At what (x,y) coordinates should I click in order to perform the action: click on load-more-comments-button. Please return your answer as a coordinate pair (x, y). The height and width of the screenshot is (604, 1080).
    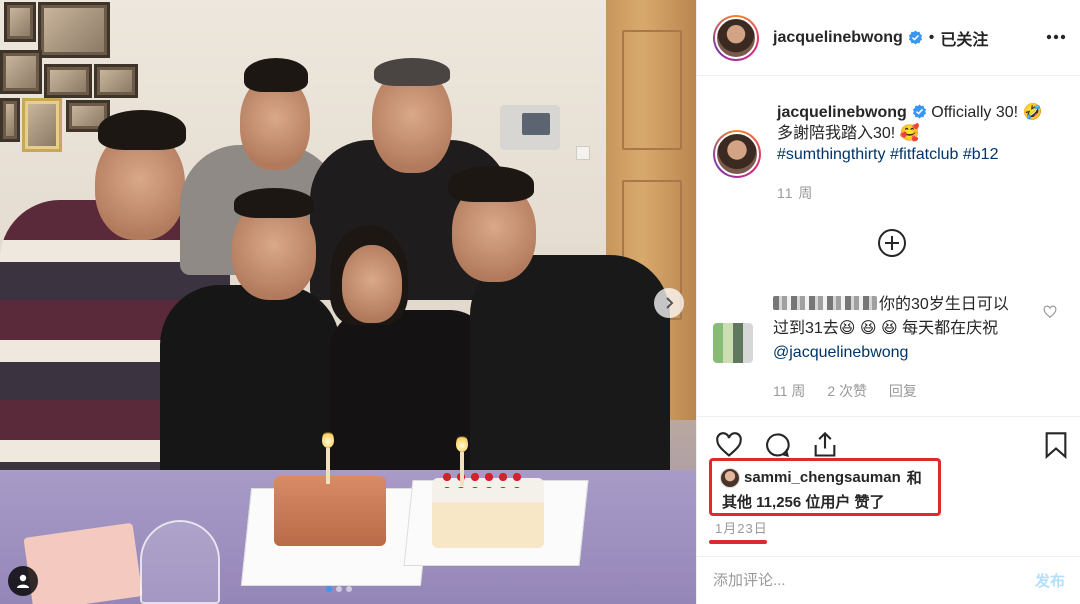
    Looking at the image, I should click on (892, 243).